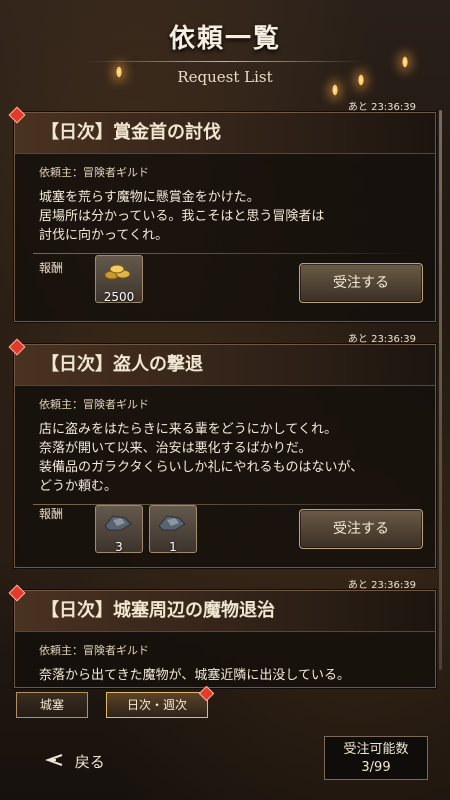  I want to click on reward-quantity: 1, so click(173, 547).